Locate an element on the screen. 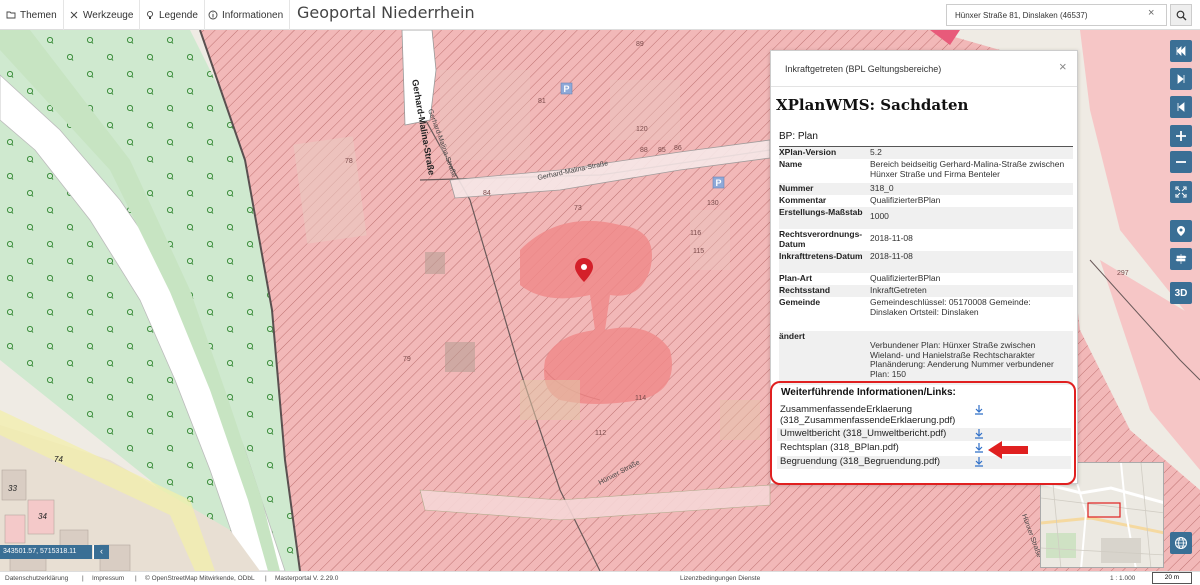  search-icon is located at coordinates (1181, 15).